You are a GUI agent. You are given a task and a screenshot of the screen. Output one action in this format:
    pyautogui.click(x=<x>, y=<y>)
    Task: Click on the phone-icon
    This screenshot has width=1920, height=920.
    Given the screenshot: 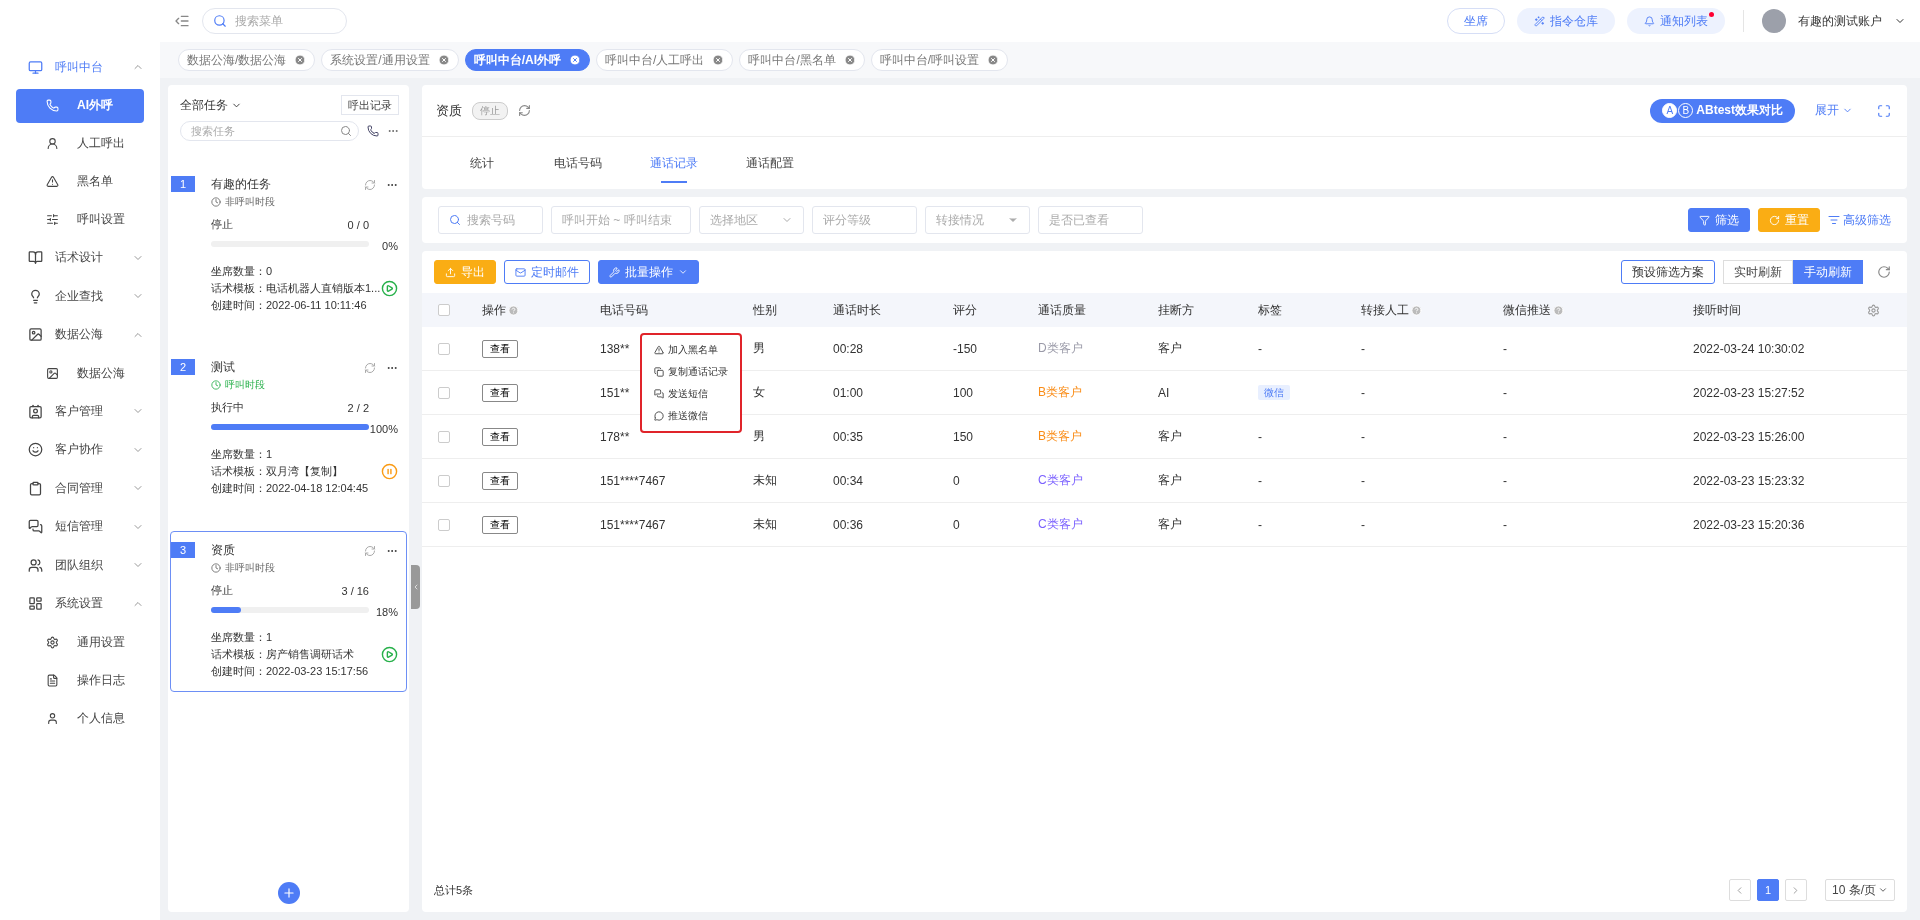 What is the action you would take?
    pyautogui.click(x=373, y=131)
    